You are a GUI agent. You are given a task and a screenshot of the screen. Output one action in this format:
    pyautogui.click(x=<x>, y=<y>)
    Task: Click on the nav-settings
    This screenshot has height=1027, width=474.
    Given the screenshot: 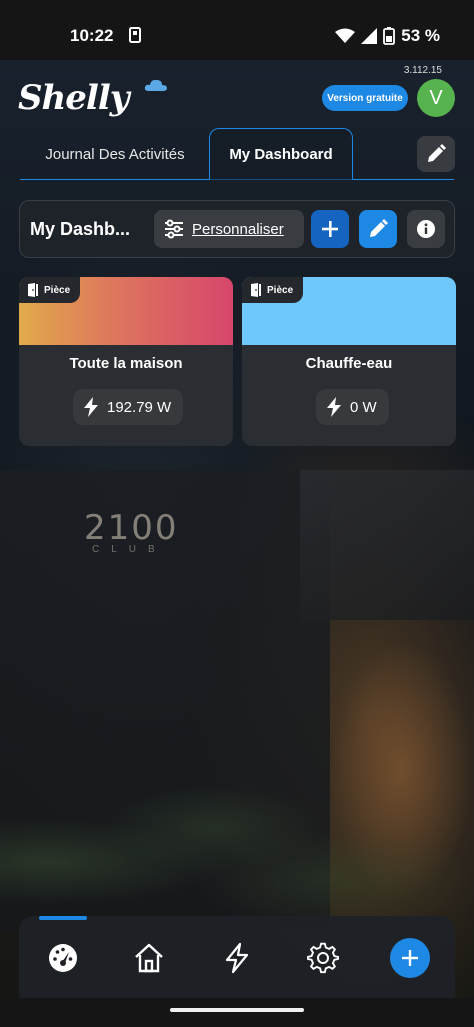 What is the action you would take?
    pyautogui.click(x=323, y=958)
    